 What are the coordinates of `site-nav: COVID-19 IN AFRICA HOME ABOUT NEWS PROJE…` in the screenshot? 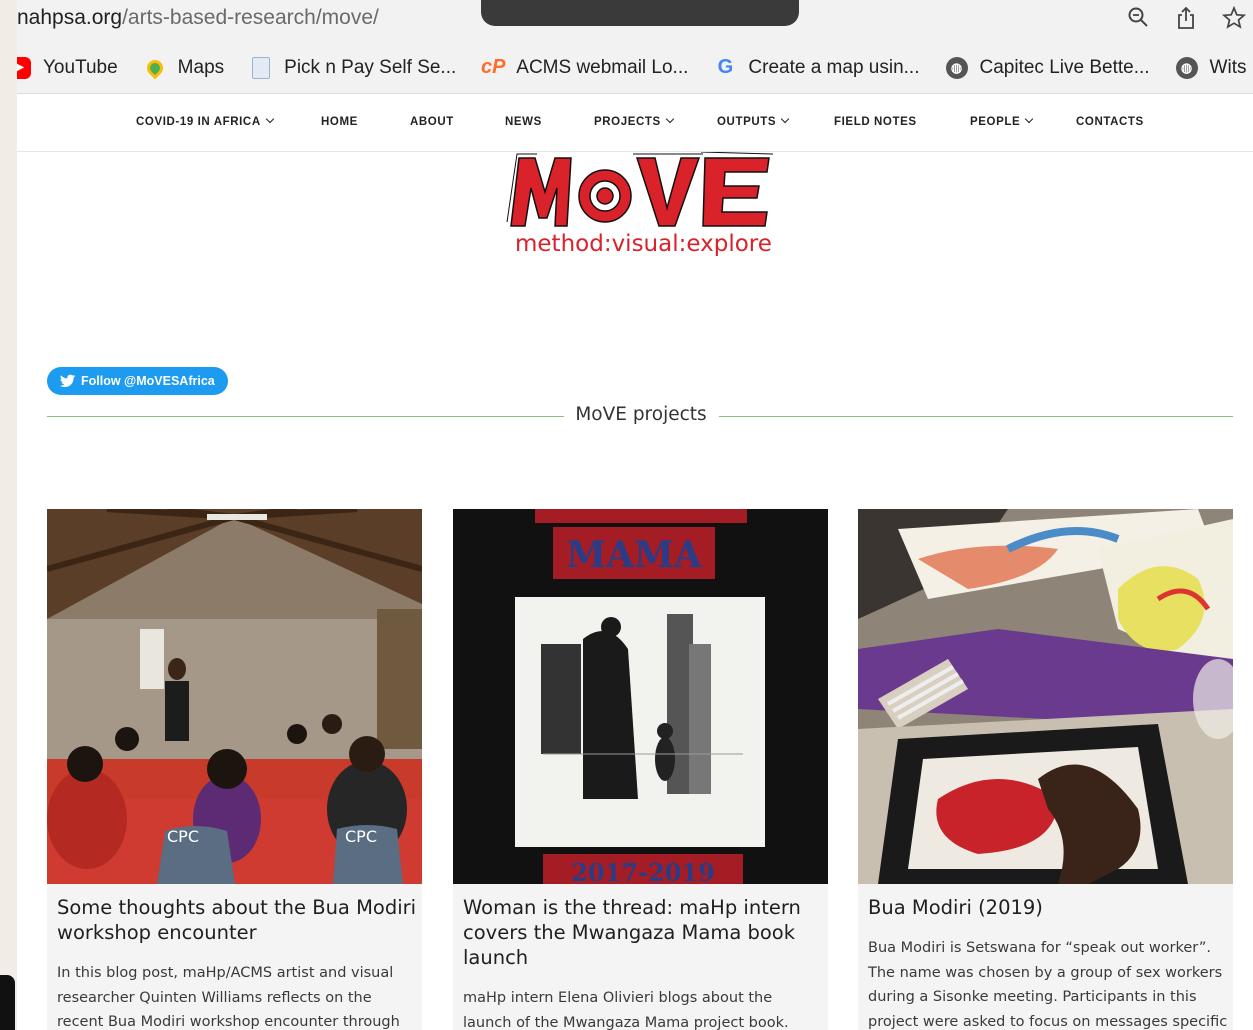 It's located at (635, 123).